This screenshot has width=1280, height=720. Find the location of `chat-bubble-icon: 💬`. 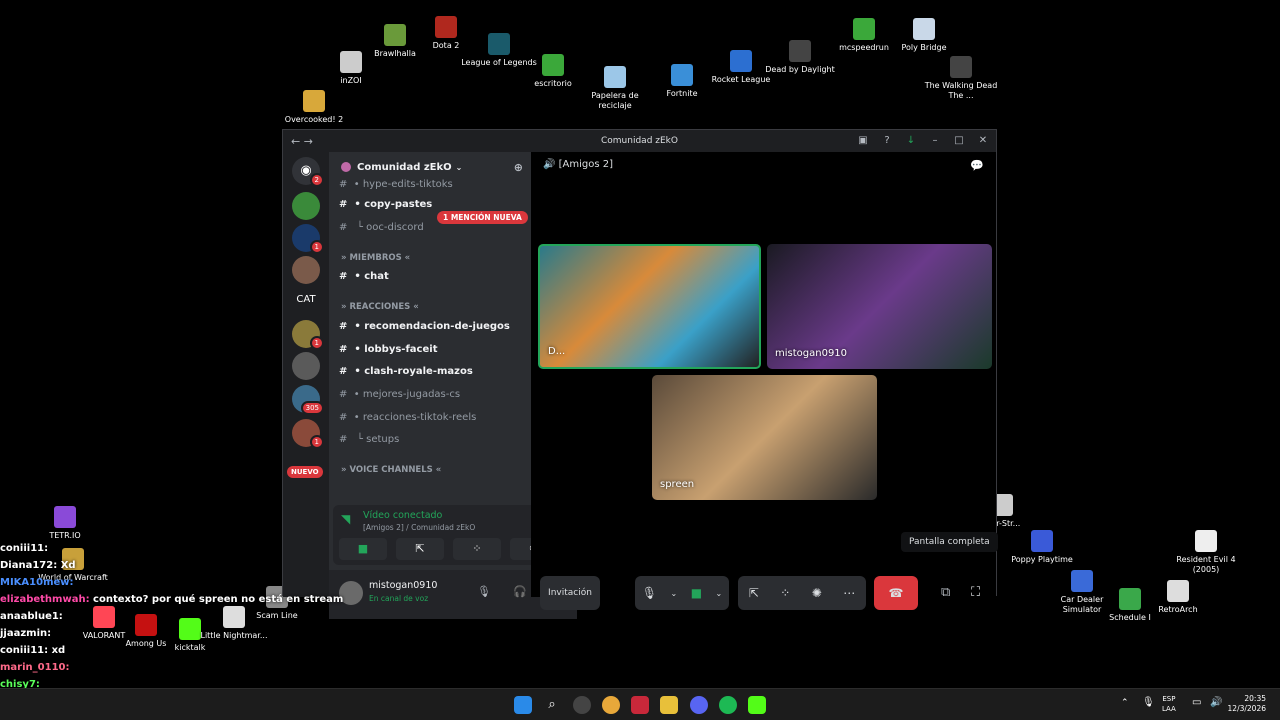

chat-bubble-icon: 💬 is located at coordinates (977, 165).